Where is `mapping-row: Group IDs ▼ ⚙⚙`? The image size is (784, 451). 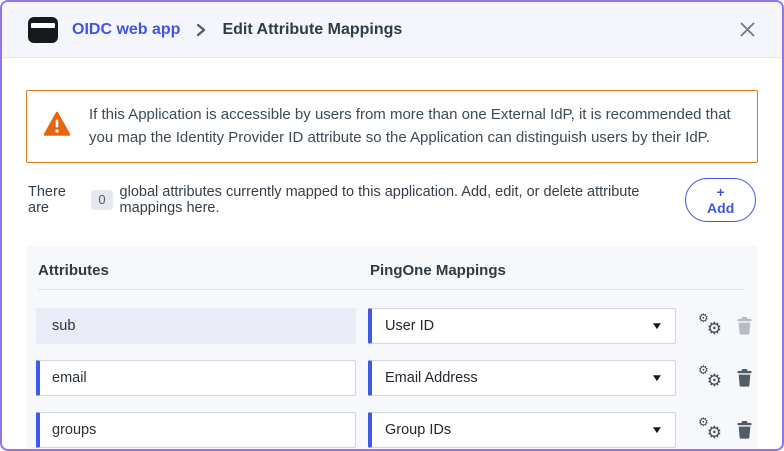 mapping-row: Group IDs ▼ ⚙⚙ is located at coordinates (394, 430).